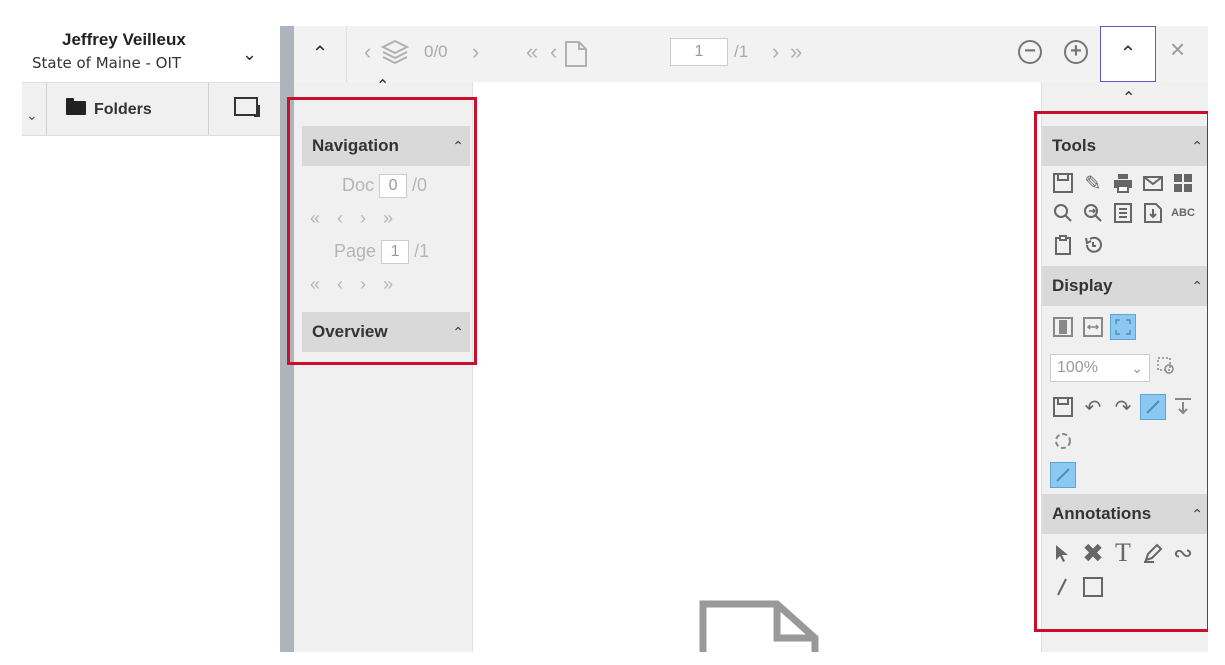  Describe the element at coordinates (1030, 52) in the screenshot. I see `zoom-out-icon: −` at that location.